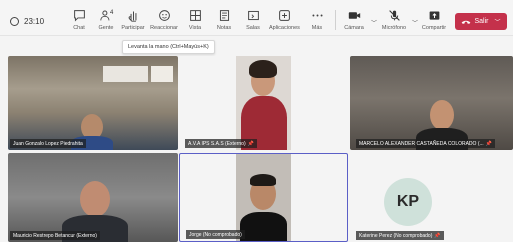  Describe the element at coordinates (164, 15) in the screenshot. I see `smiley-icon` at that location.